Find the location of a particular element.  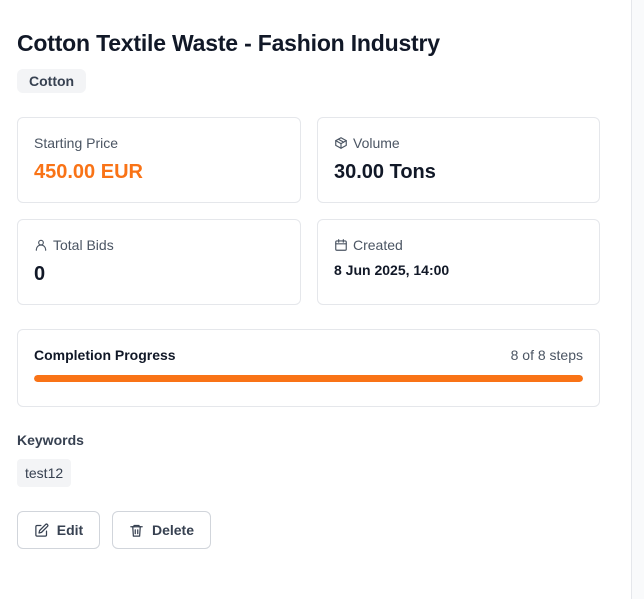

calendar-icon is located at coordinates (341, 245).